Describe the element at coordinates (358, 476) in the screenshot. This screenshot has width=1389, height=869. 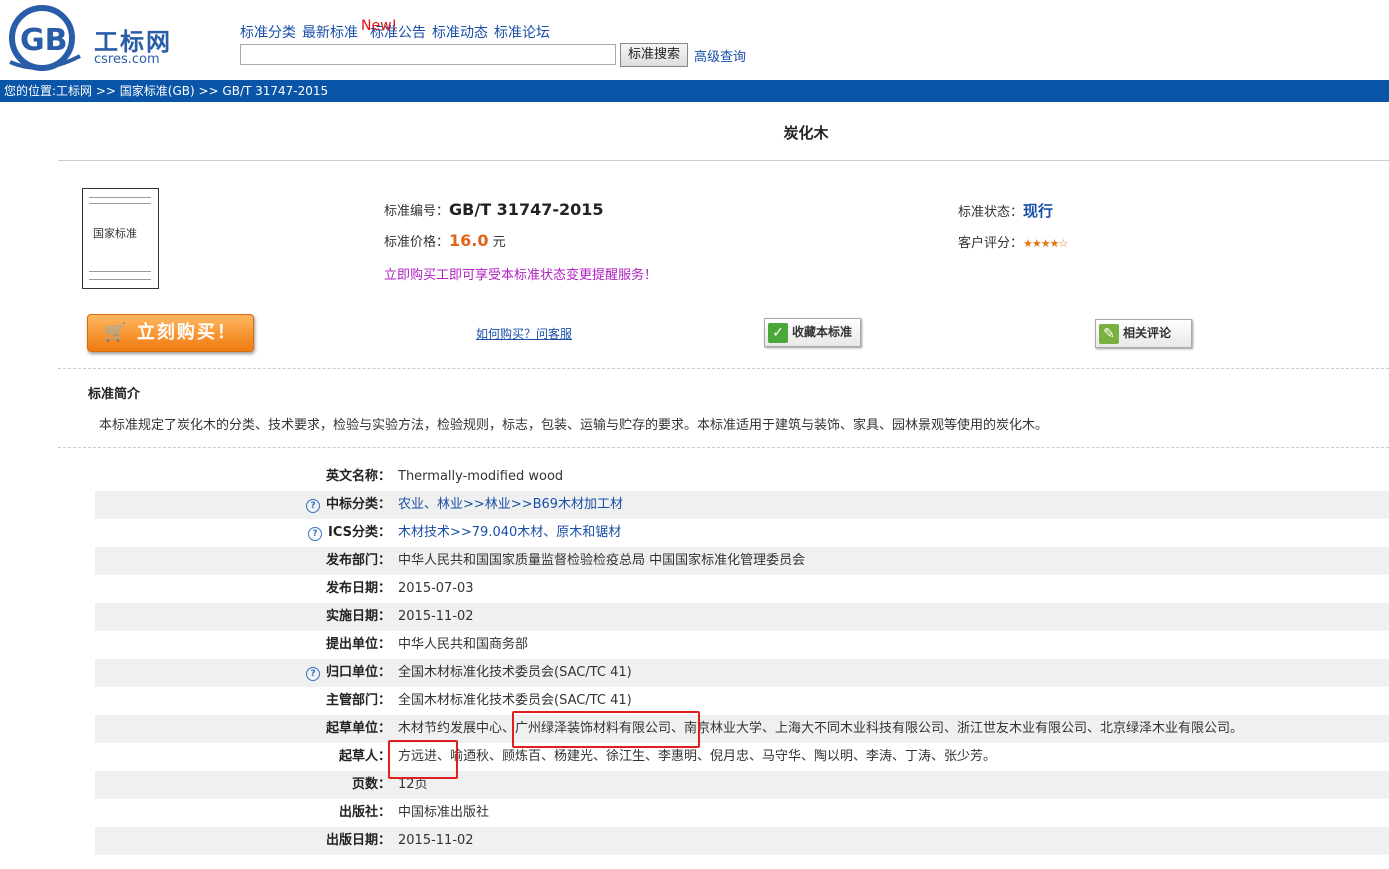
I see `detail-label-text: 英文名称：` at that location.